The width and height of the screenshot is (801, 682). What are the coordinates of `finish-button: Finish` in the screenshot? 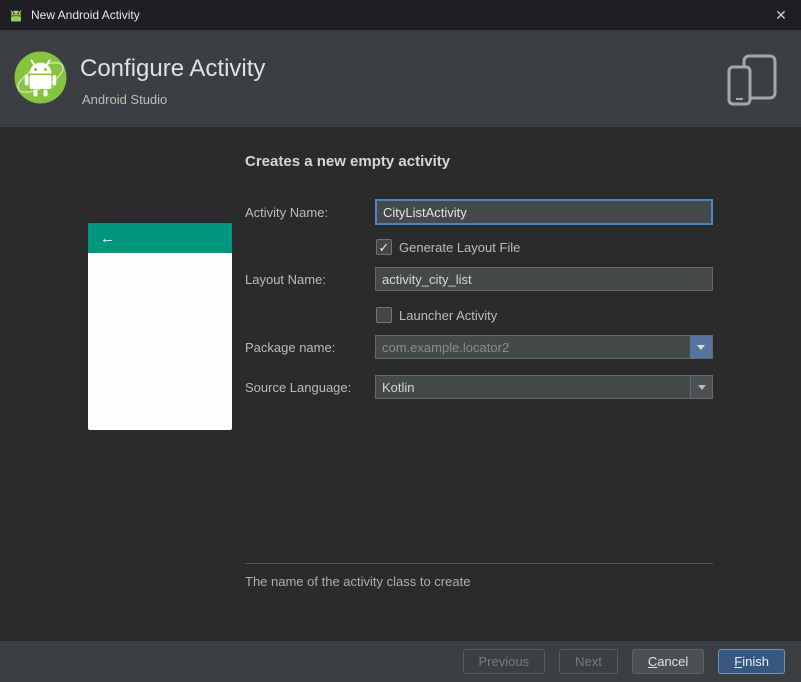 It's located at (751, 661).